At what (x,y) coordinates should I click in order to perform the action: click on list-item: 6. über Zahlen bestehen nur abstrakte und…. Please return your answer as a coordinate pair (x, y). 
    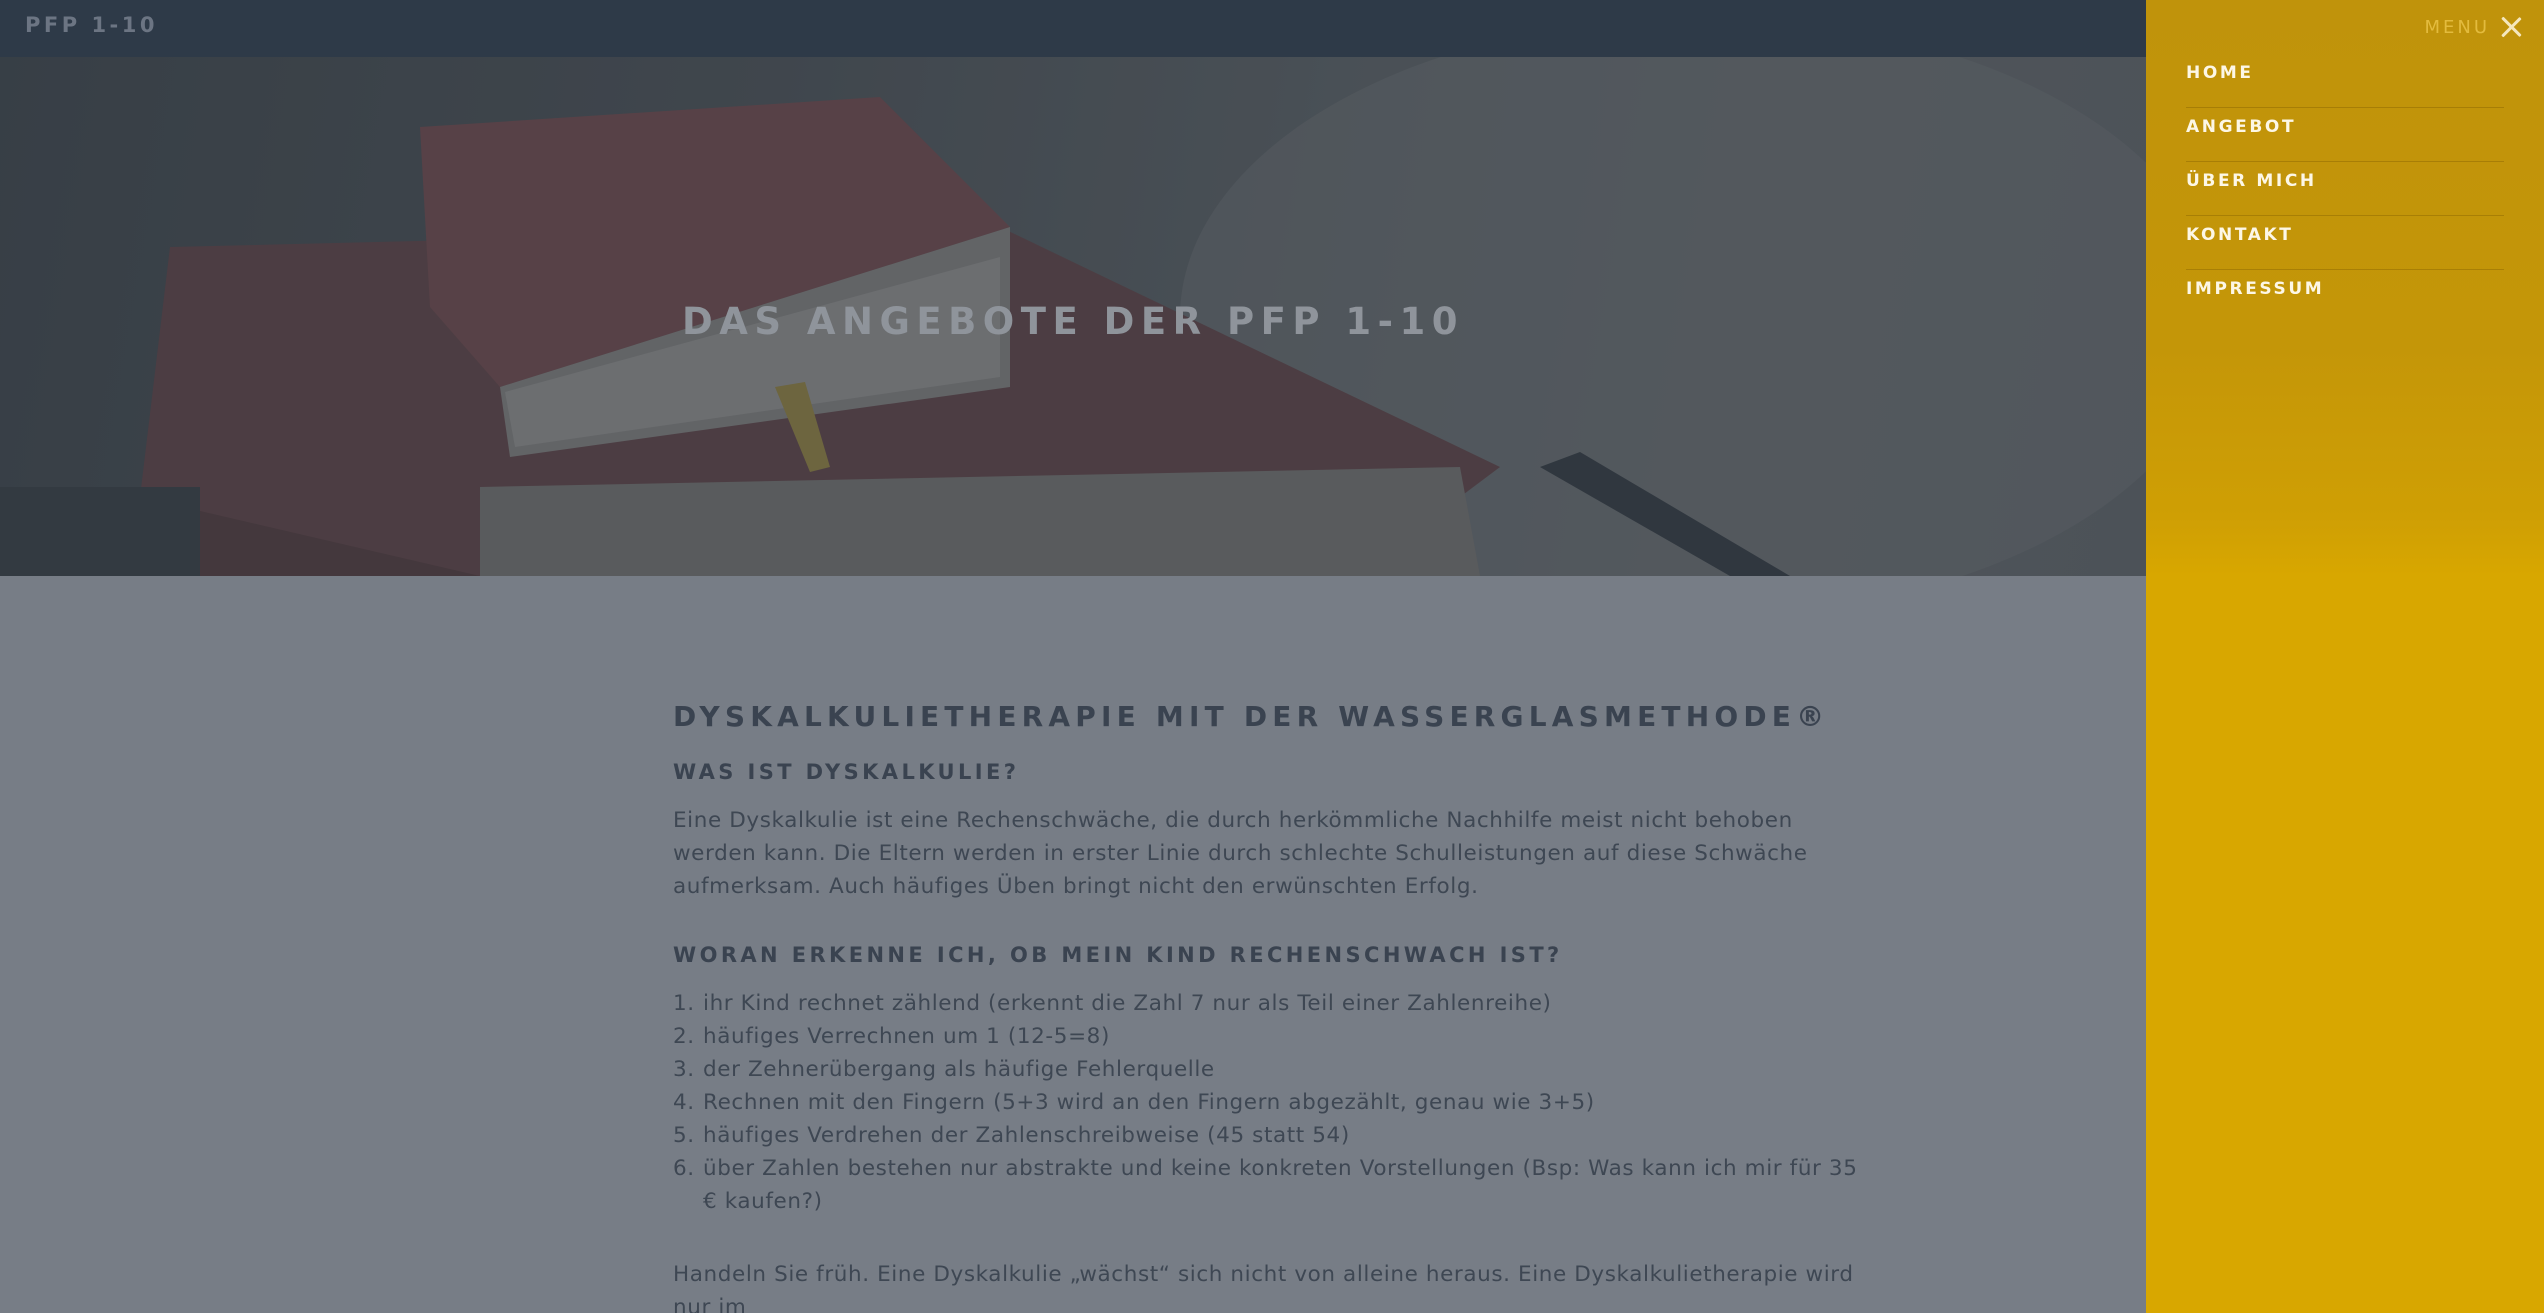
    Looking at the image, I should click on (1265, 1185).